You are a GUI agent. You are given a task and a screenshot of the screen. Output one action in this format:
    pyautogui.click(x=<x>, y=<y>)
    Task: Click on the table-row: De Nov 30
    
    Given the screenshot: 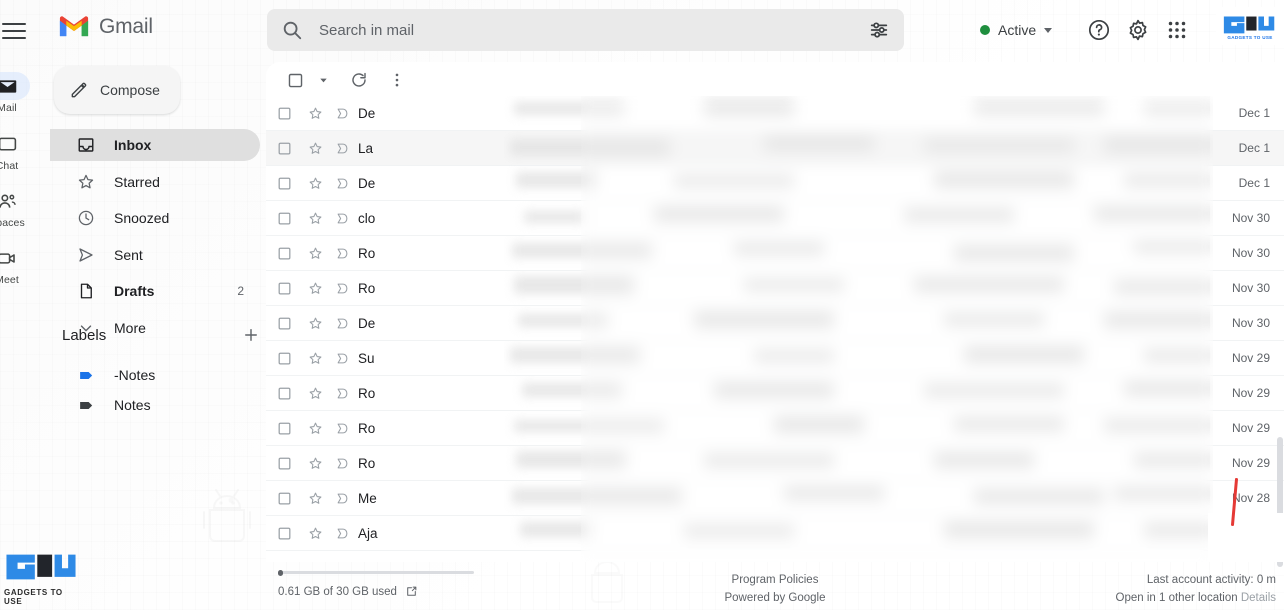 What is the action you would take?
    pyautogui.click(x=775, y=323)
    